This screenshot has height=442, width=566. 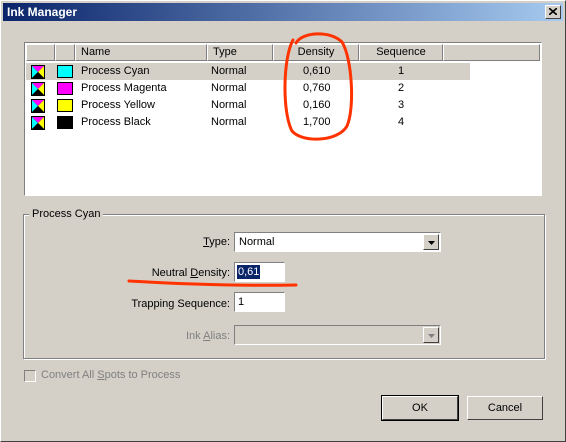 I want to click on trapping-sequence-value: 1, so click(x=241, y=302).